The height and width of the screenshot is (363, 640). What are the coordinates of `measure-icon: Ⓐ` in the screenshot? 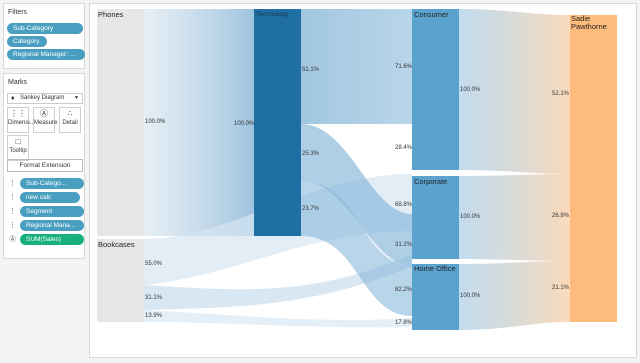 It's located at (44, 113).